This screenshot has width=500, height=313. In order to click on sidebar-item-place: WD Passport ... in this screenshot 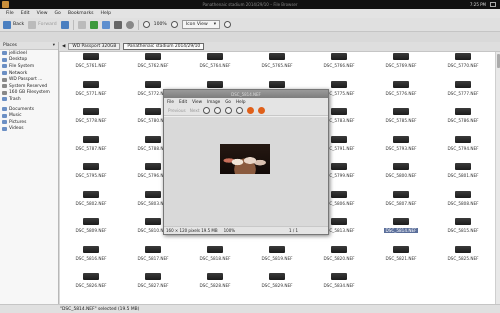, I will do `click(29, 79)`.